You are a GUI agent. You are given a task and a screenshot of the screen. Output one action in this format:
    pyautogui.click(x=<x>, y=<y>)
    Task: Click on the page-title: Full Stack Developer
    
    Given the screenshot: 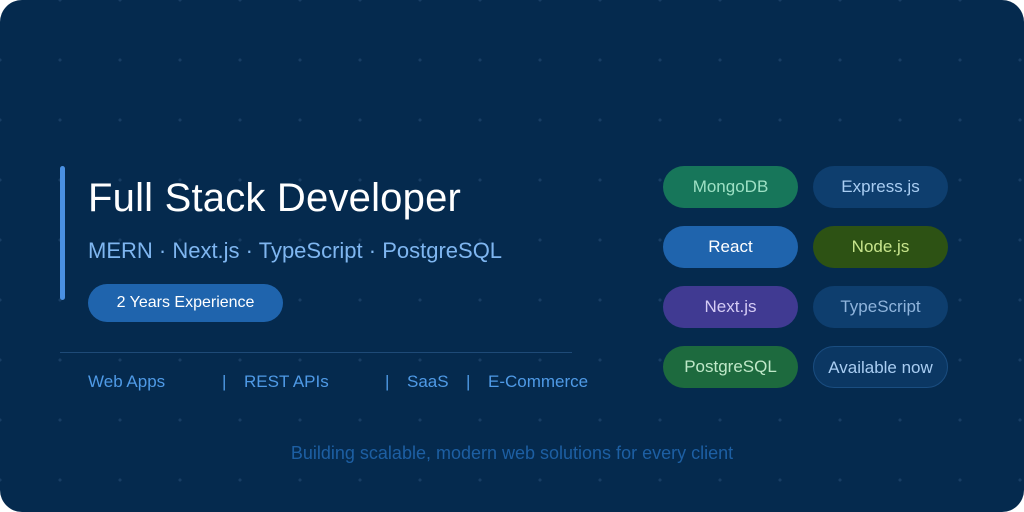 What is the action you would take?
    pyautogui.click(x=275, y=198)
    